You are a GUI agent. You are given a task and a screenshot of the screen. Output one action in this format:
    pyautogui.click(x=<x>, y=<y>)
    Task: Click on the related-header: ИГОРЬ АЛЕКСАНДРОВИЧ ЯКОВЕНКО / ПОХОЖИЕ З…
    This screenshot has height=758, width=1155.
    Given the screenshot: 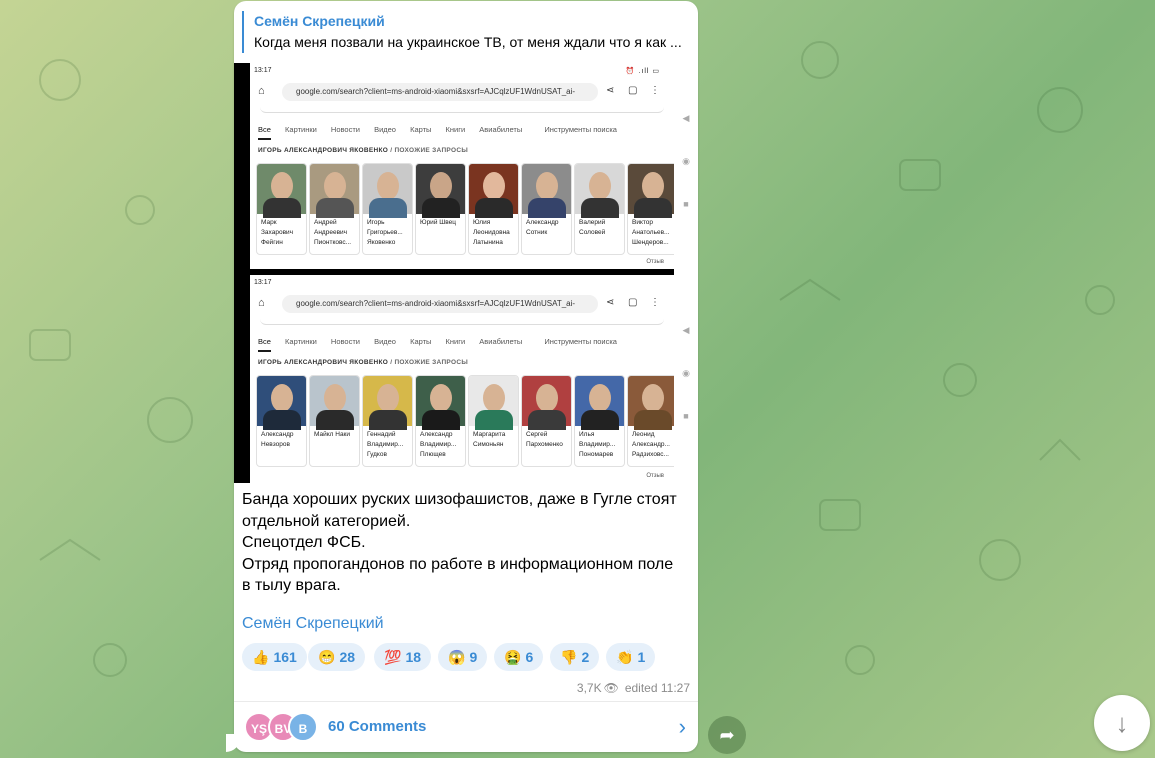 What is the action you would take?
    pyautogui.click(x=363, y=362)
    